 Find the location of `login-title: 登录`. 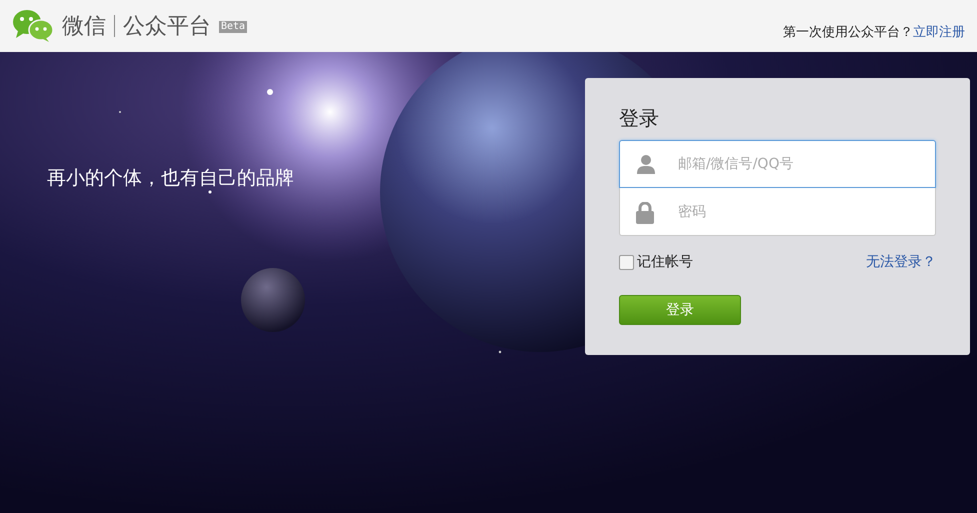

login-title: 登录 is located at coordinates (639, 118).